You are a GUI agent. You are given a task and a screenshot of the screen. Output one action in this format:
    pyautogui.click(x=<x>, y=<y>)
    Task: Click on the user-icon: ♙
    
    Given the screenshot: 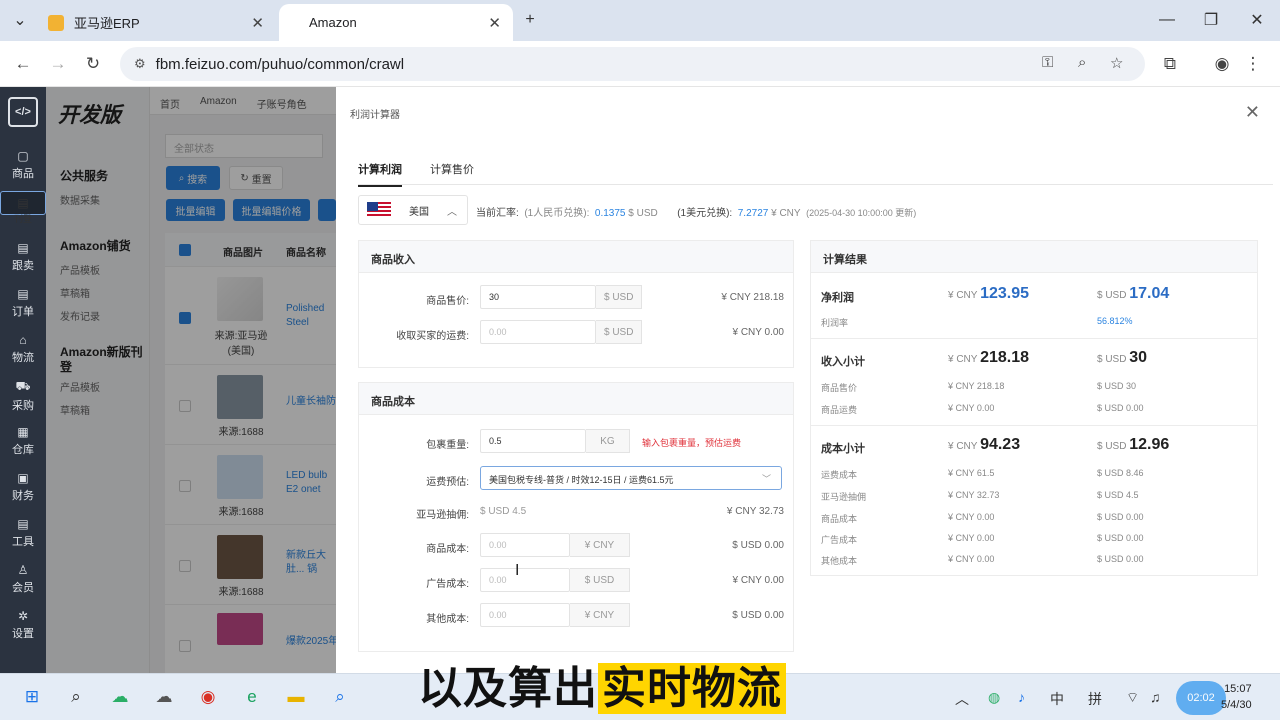 What is the action you would take?
    pyautogui.click(x=23, y=570)
    